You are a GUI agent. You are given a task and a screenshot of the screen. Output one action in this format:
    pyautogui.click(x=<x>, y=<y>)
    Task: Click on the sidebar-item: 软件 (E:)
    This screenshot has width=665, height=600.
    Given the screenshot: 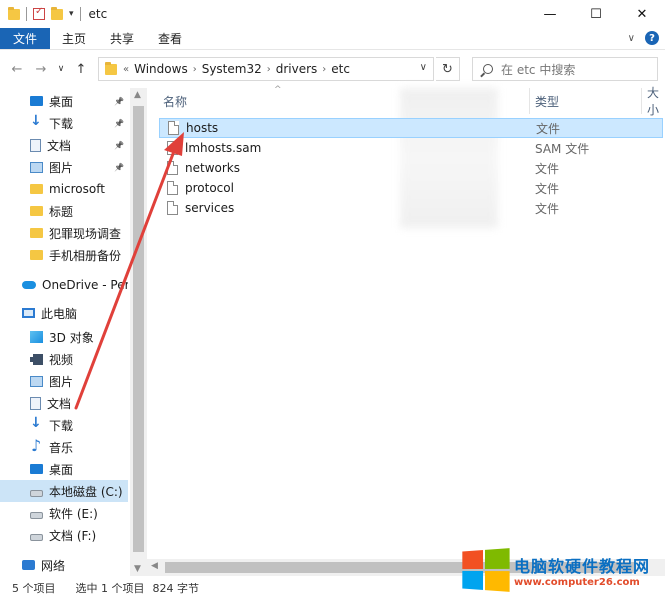 What is the action you would take?
    pyautogui.click(x=64, y=513)
    